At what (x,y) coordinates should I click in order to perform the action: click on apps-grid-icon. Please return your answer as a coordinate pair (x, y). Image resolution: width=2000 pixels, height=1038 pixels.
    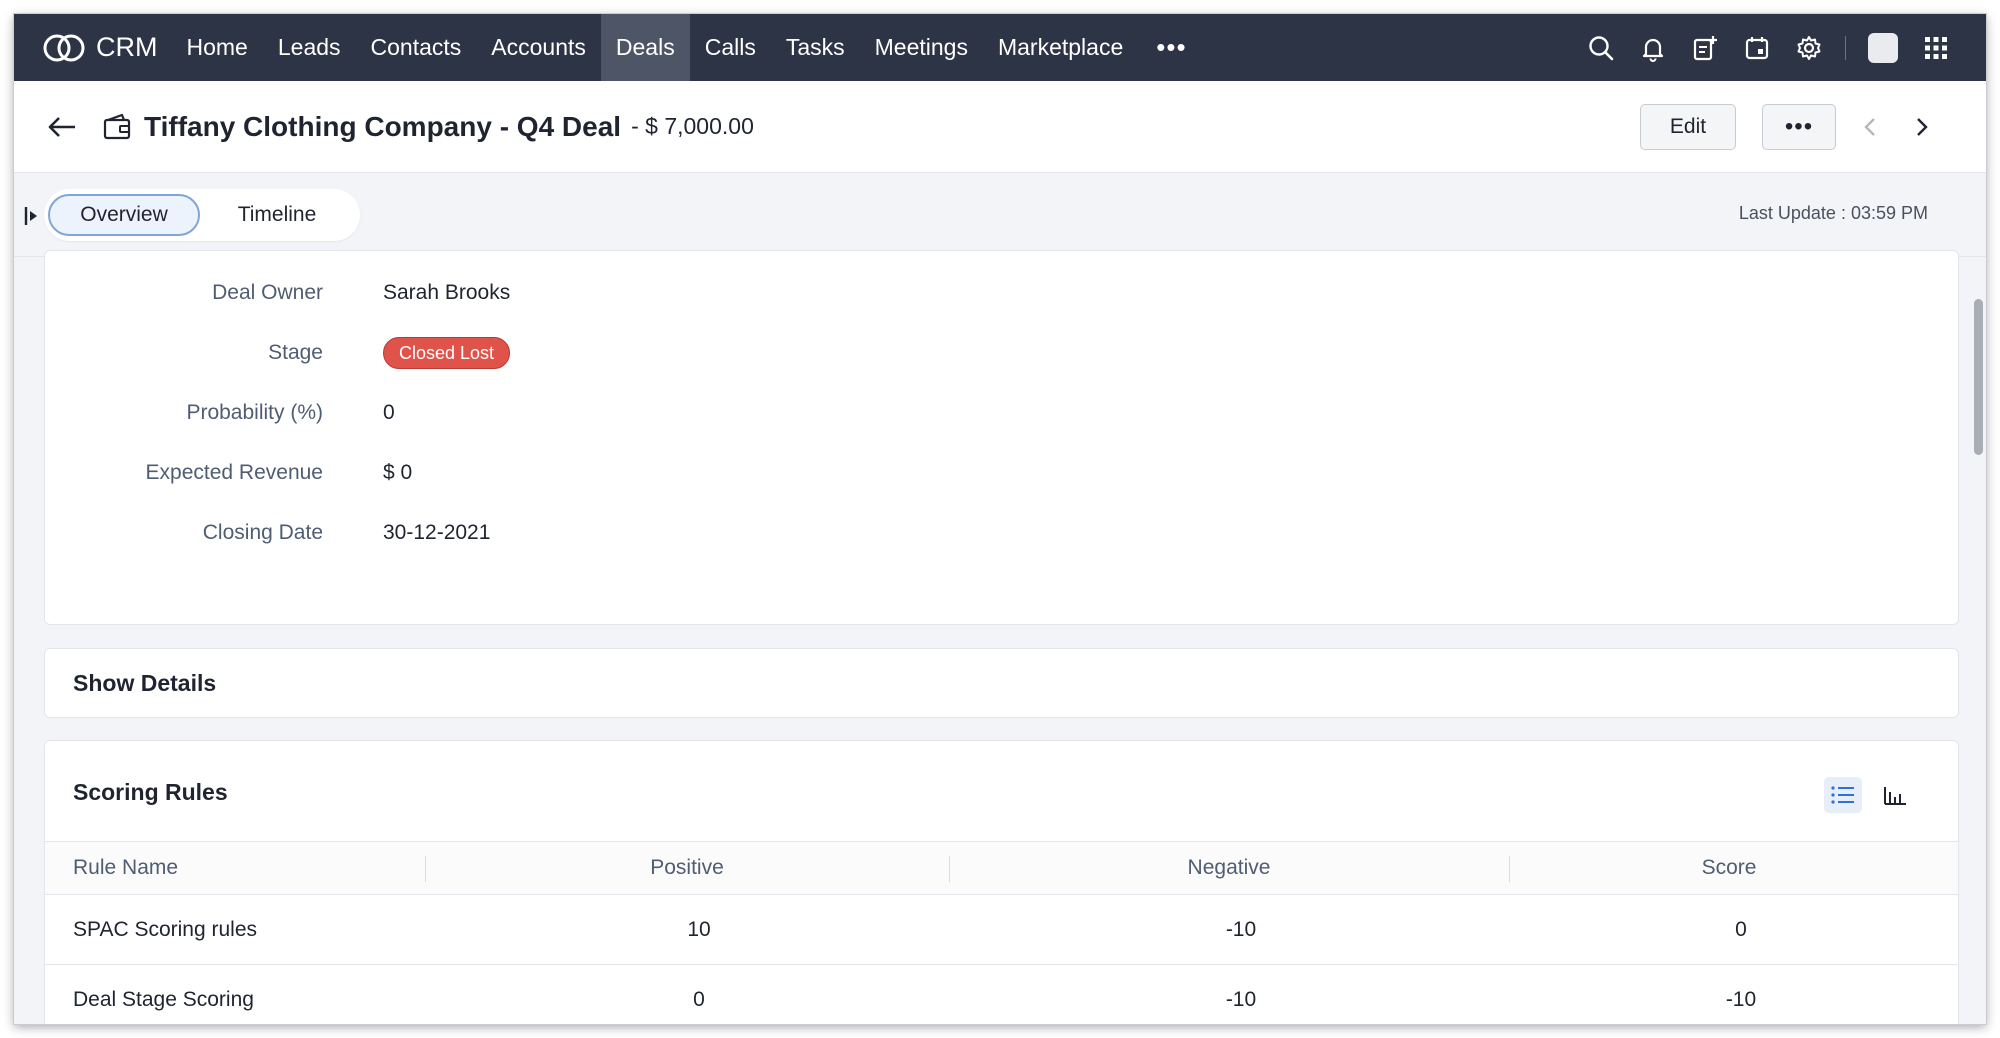
    Looking at the image, I should click on (1936, 47).